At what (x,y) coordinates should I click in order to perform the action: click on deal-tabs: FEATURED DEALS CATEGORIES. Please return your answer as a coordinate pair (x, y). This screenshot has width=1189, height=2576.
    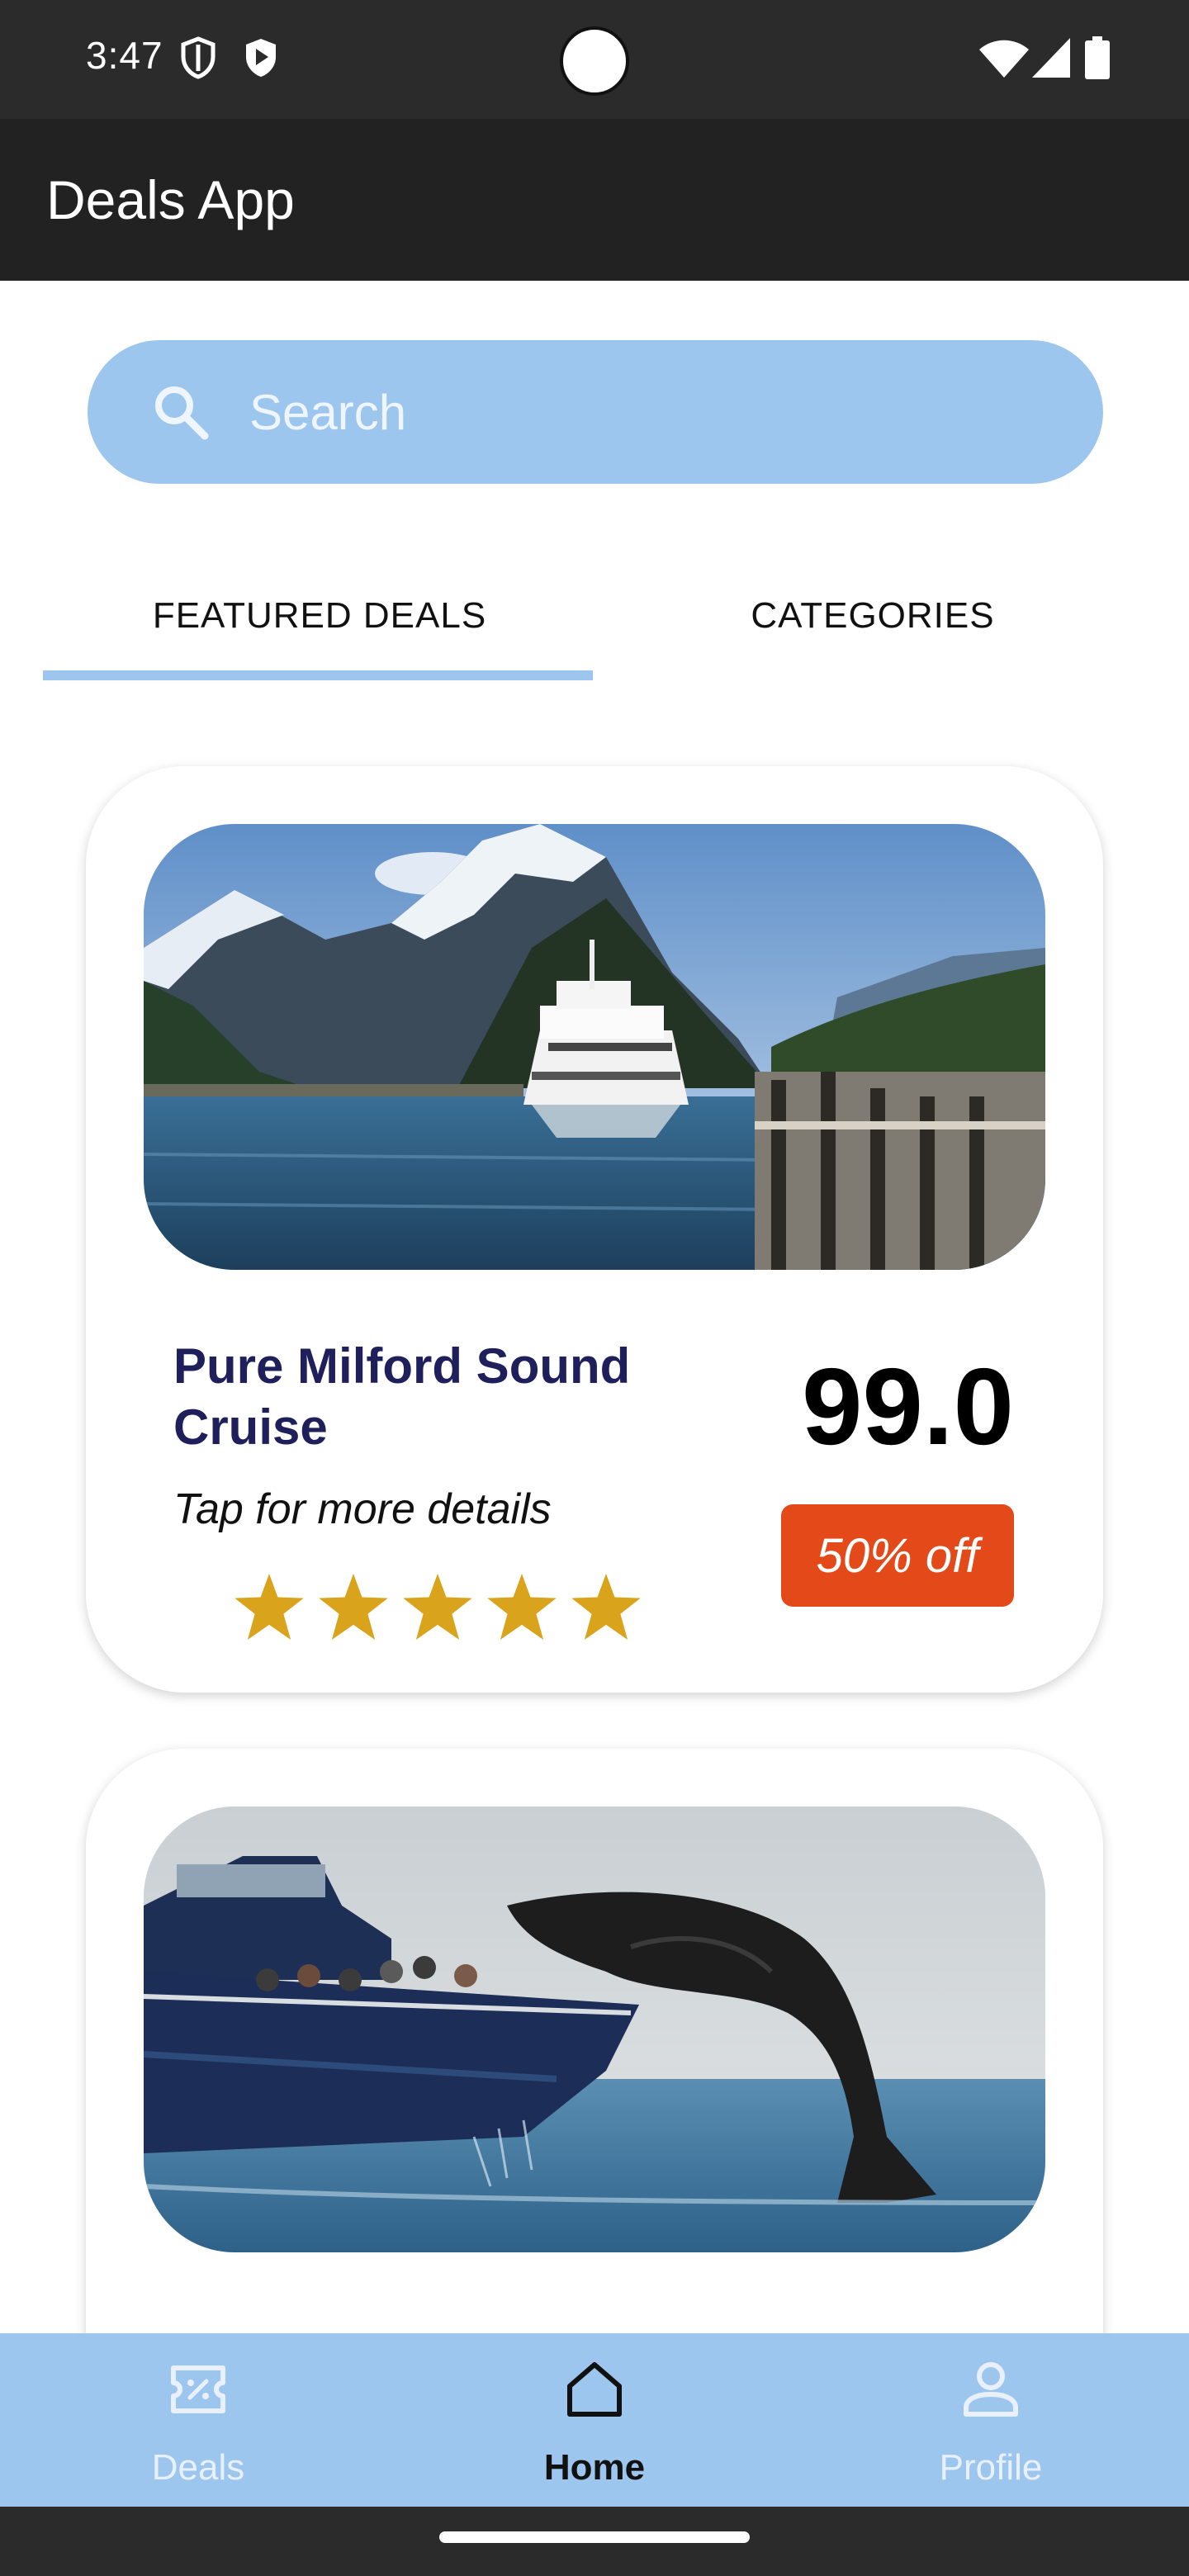
    Looking at the image, I should click on (596, 620).